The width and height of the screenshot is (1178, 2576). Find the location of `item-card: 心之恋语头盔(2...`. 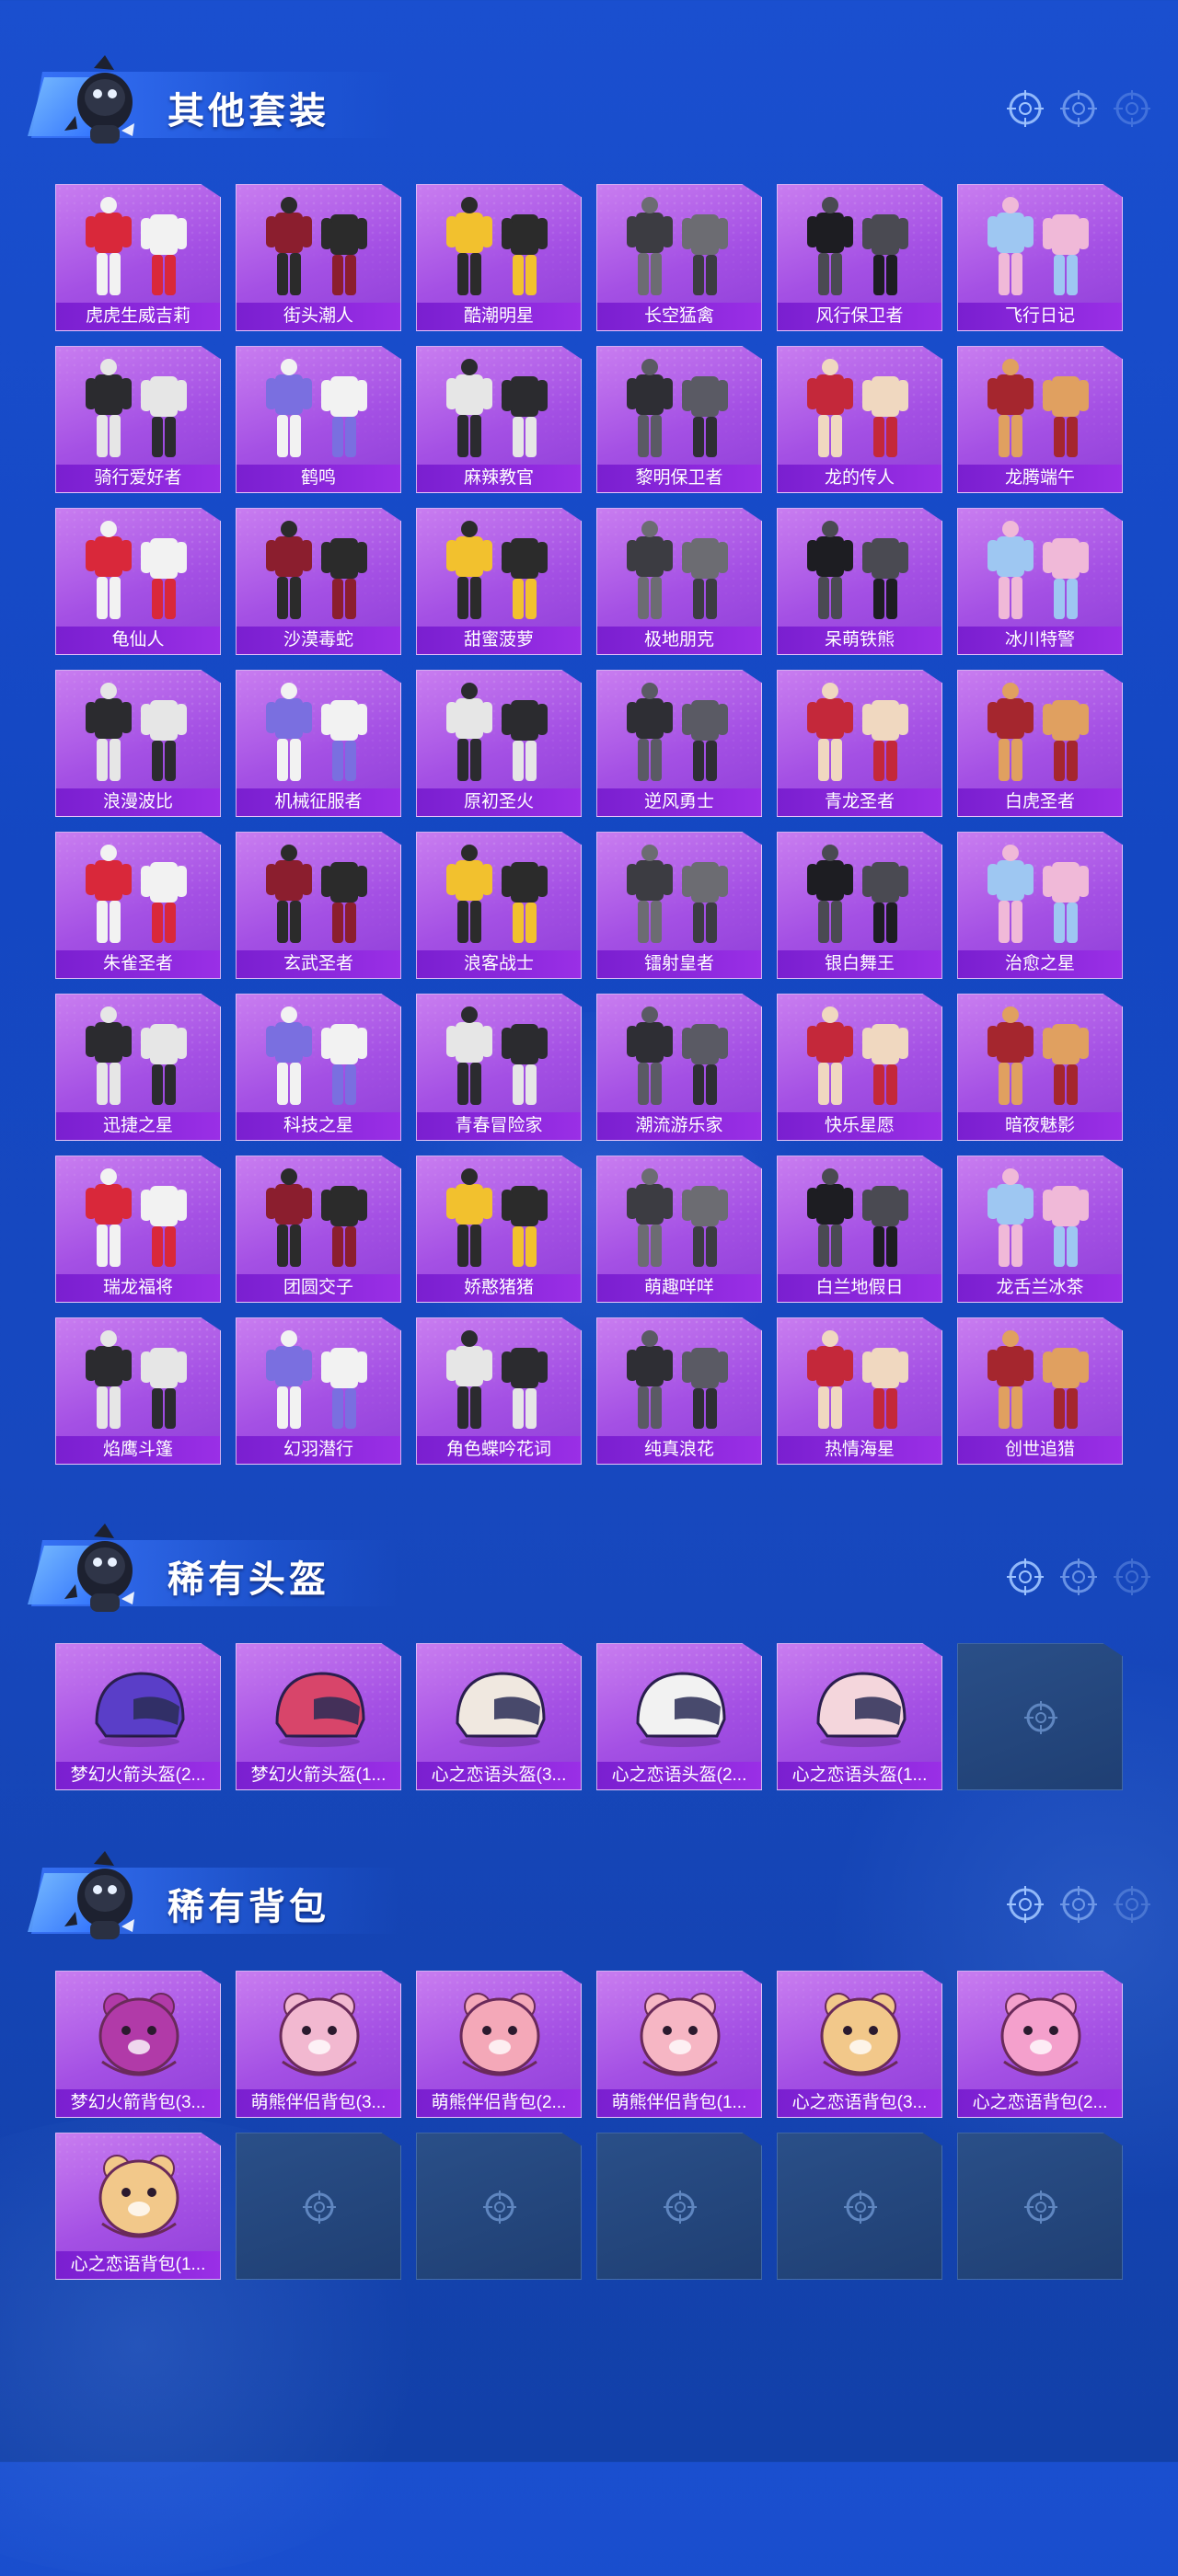

item-card: 心之恋语头盔(2... is located at coordinates (679, 1716).